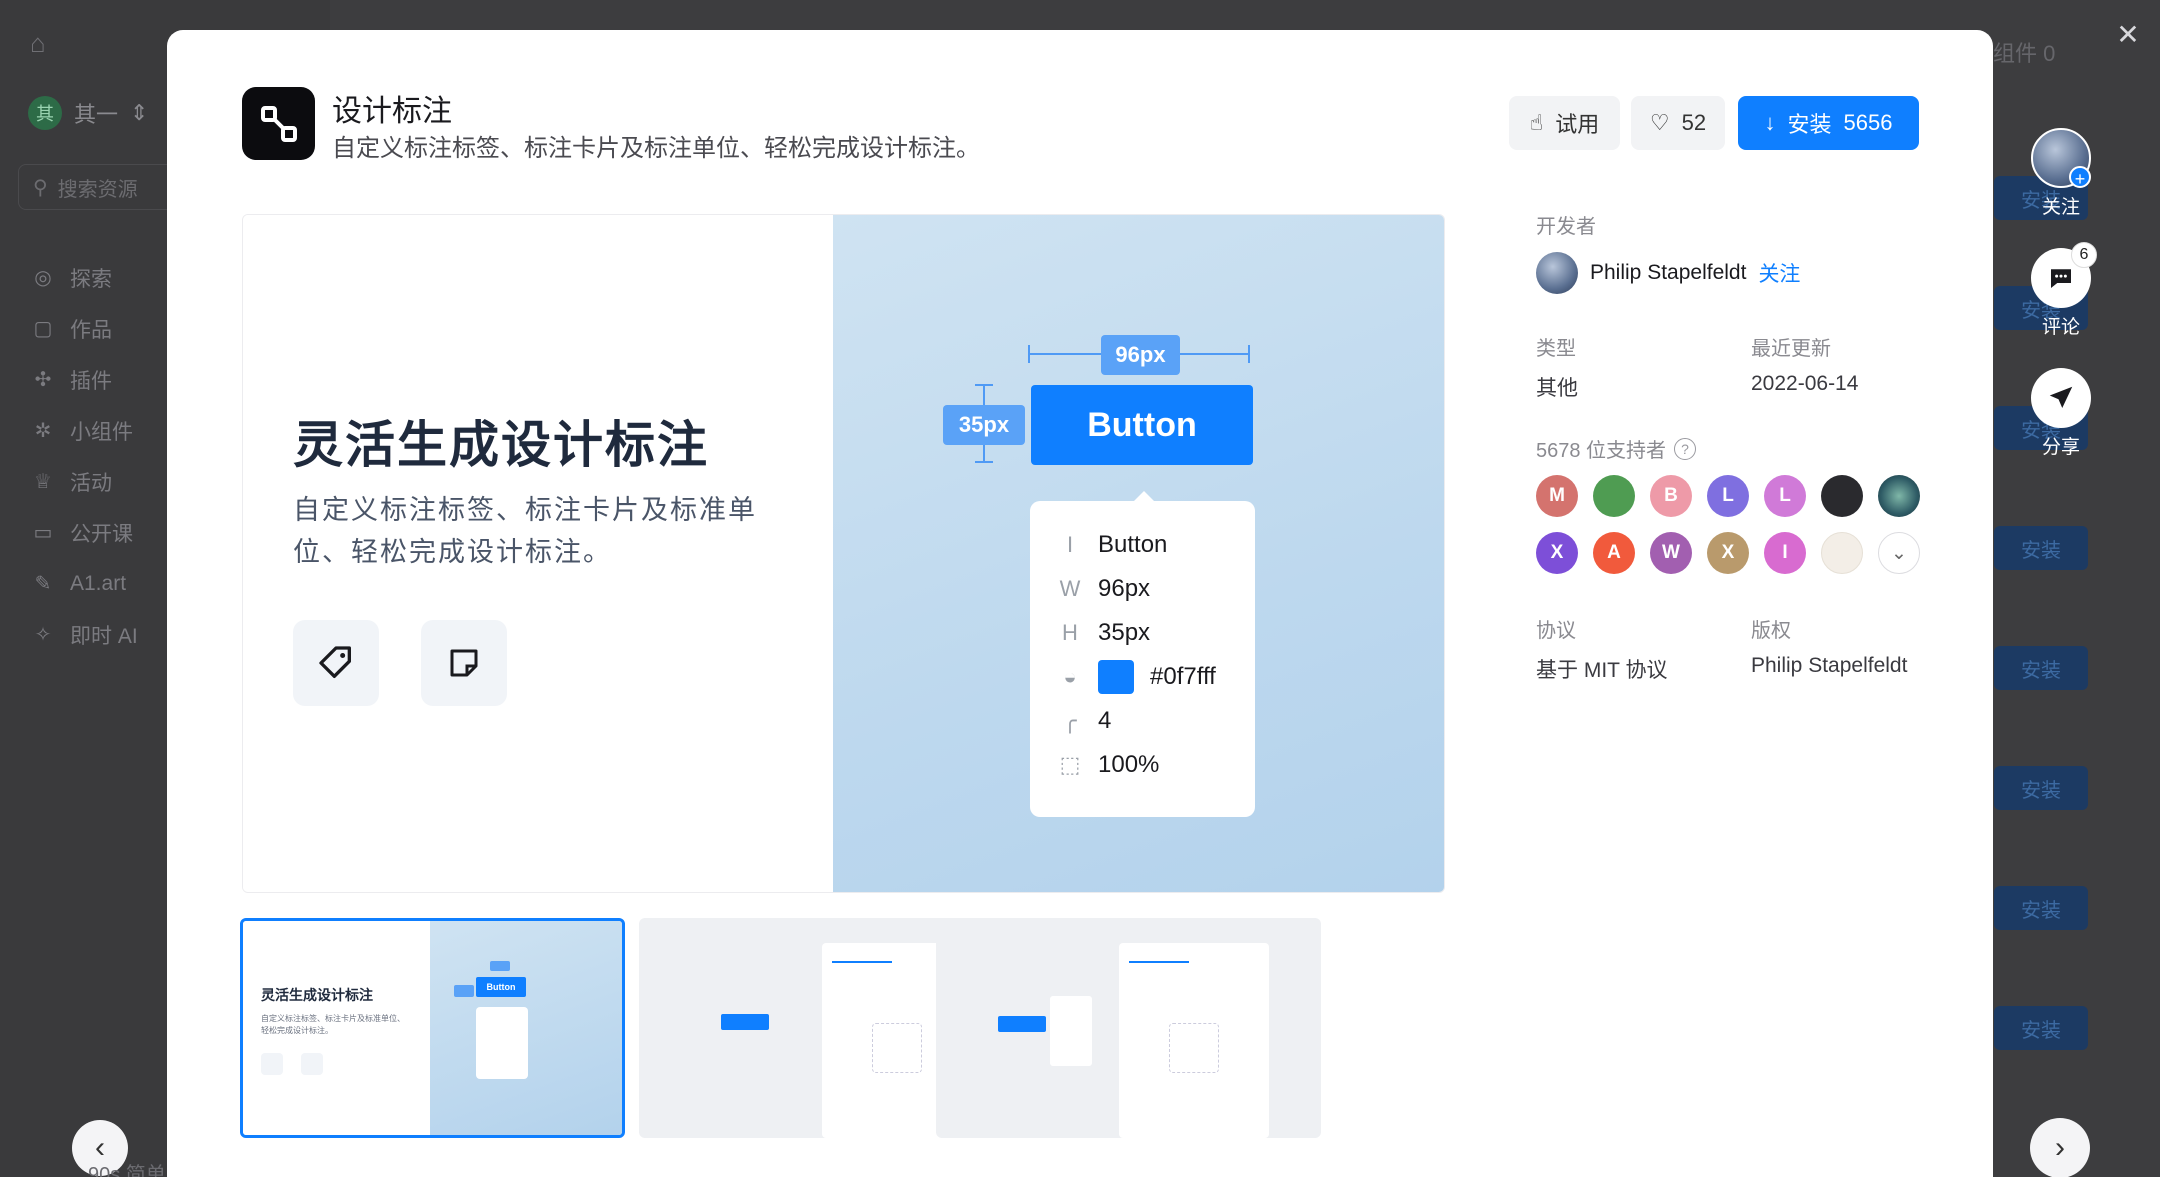  Describe the element at coordinates (1671, 496) in the screenshot. I see `supporter-avatar: B` at that location.